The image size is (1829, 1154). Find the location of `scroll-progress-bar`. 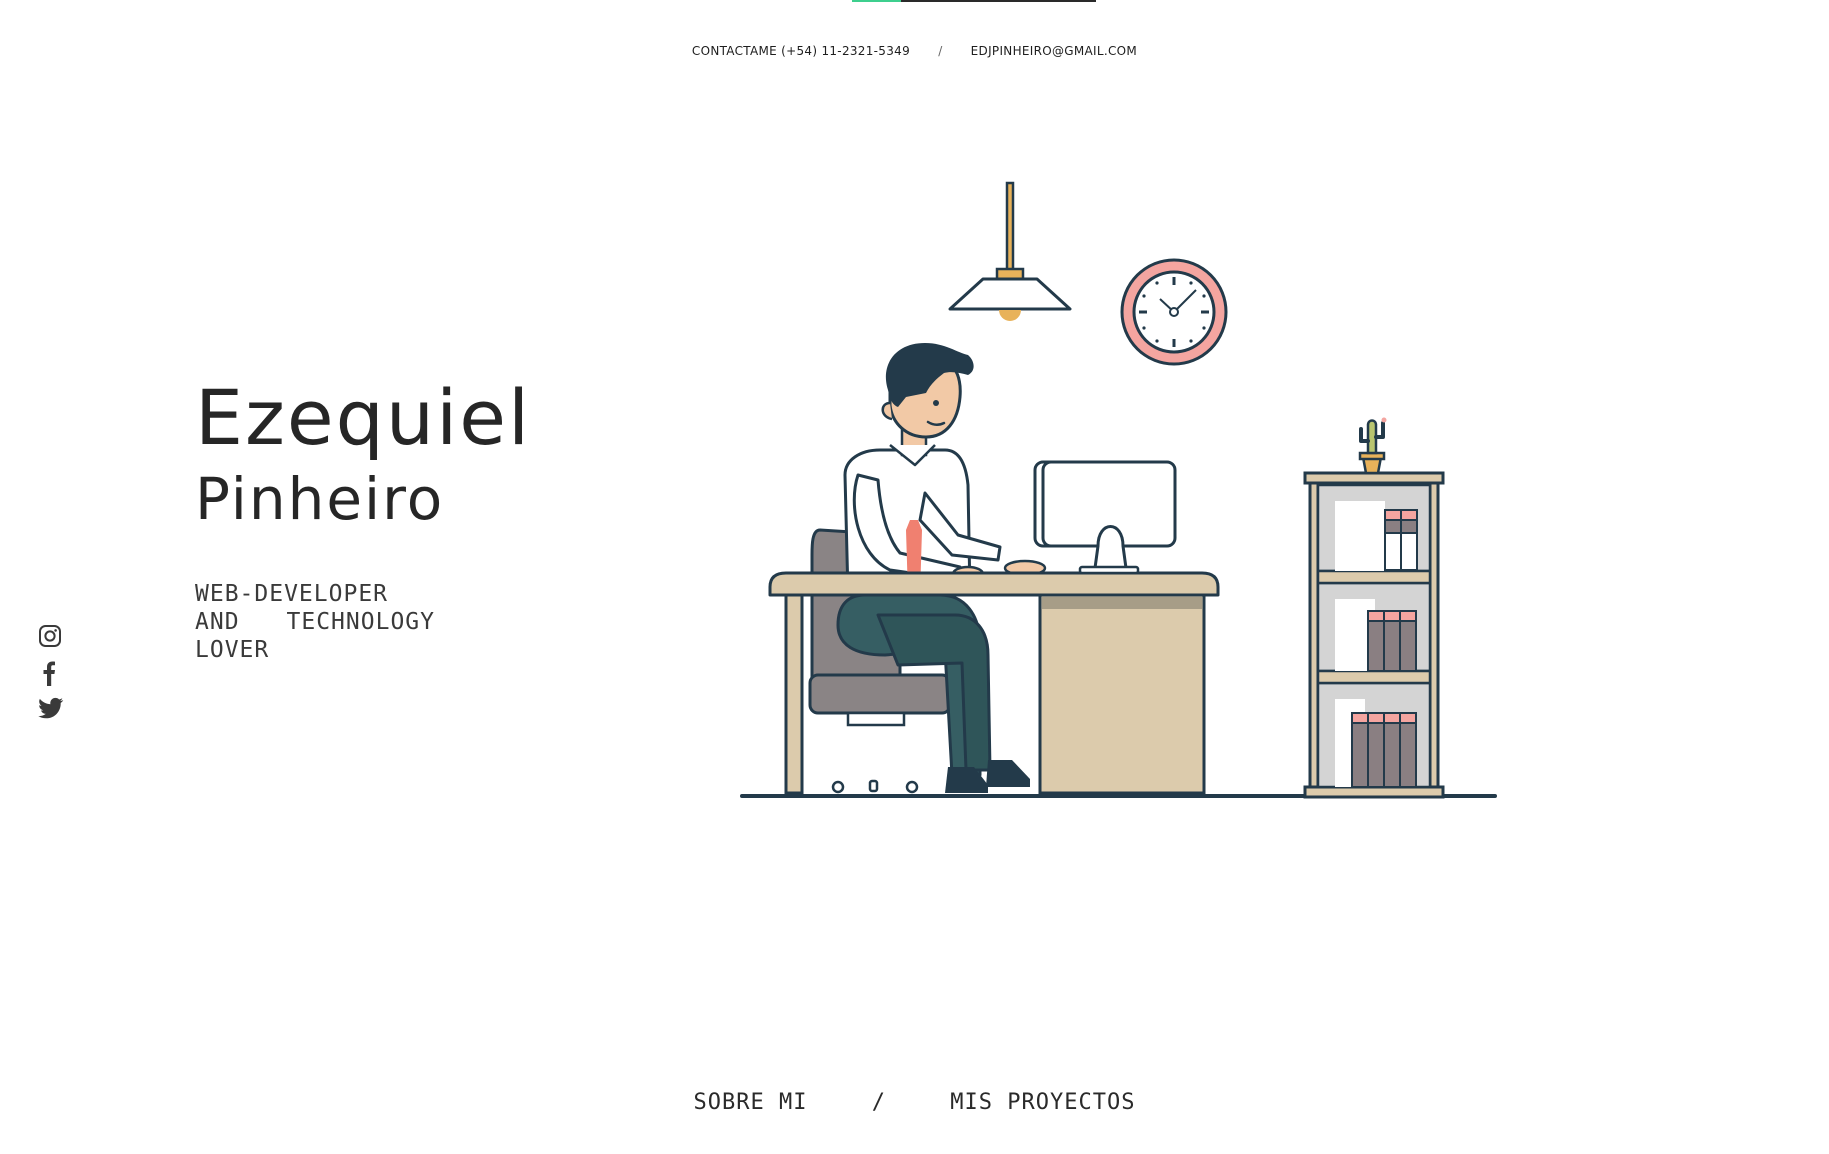

scroll-progress-bar is located at coordinates (974, 1).